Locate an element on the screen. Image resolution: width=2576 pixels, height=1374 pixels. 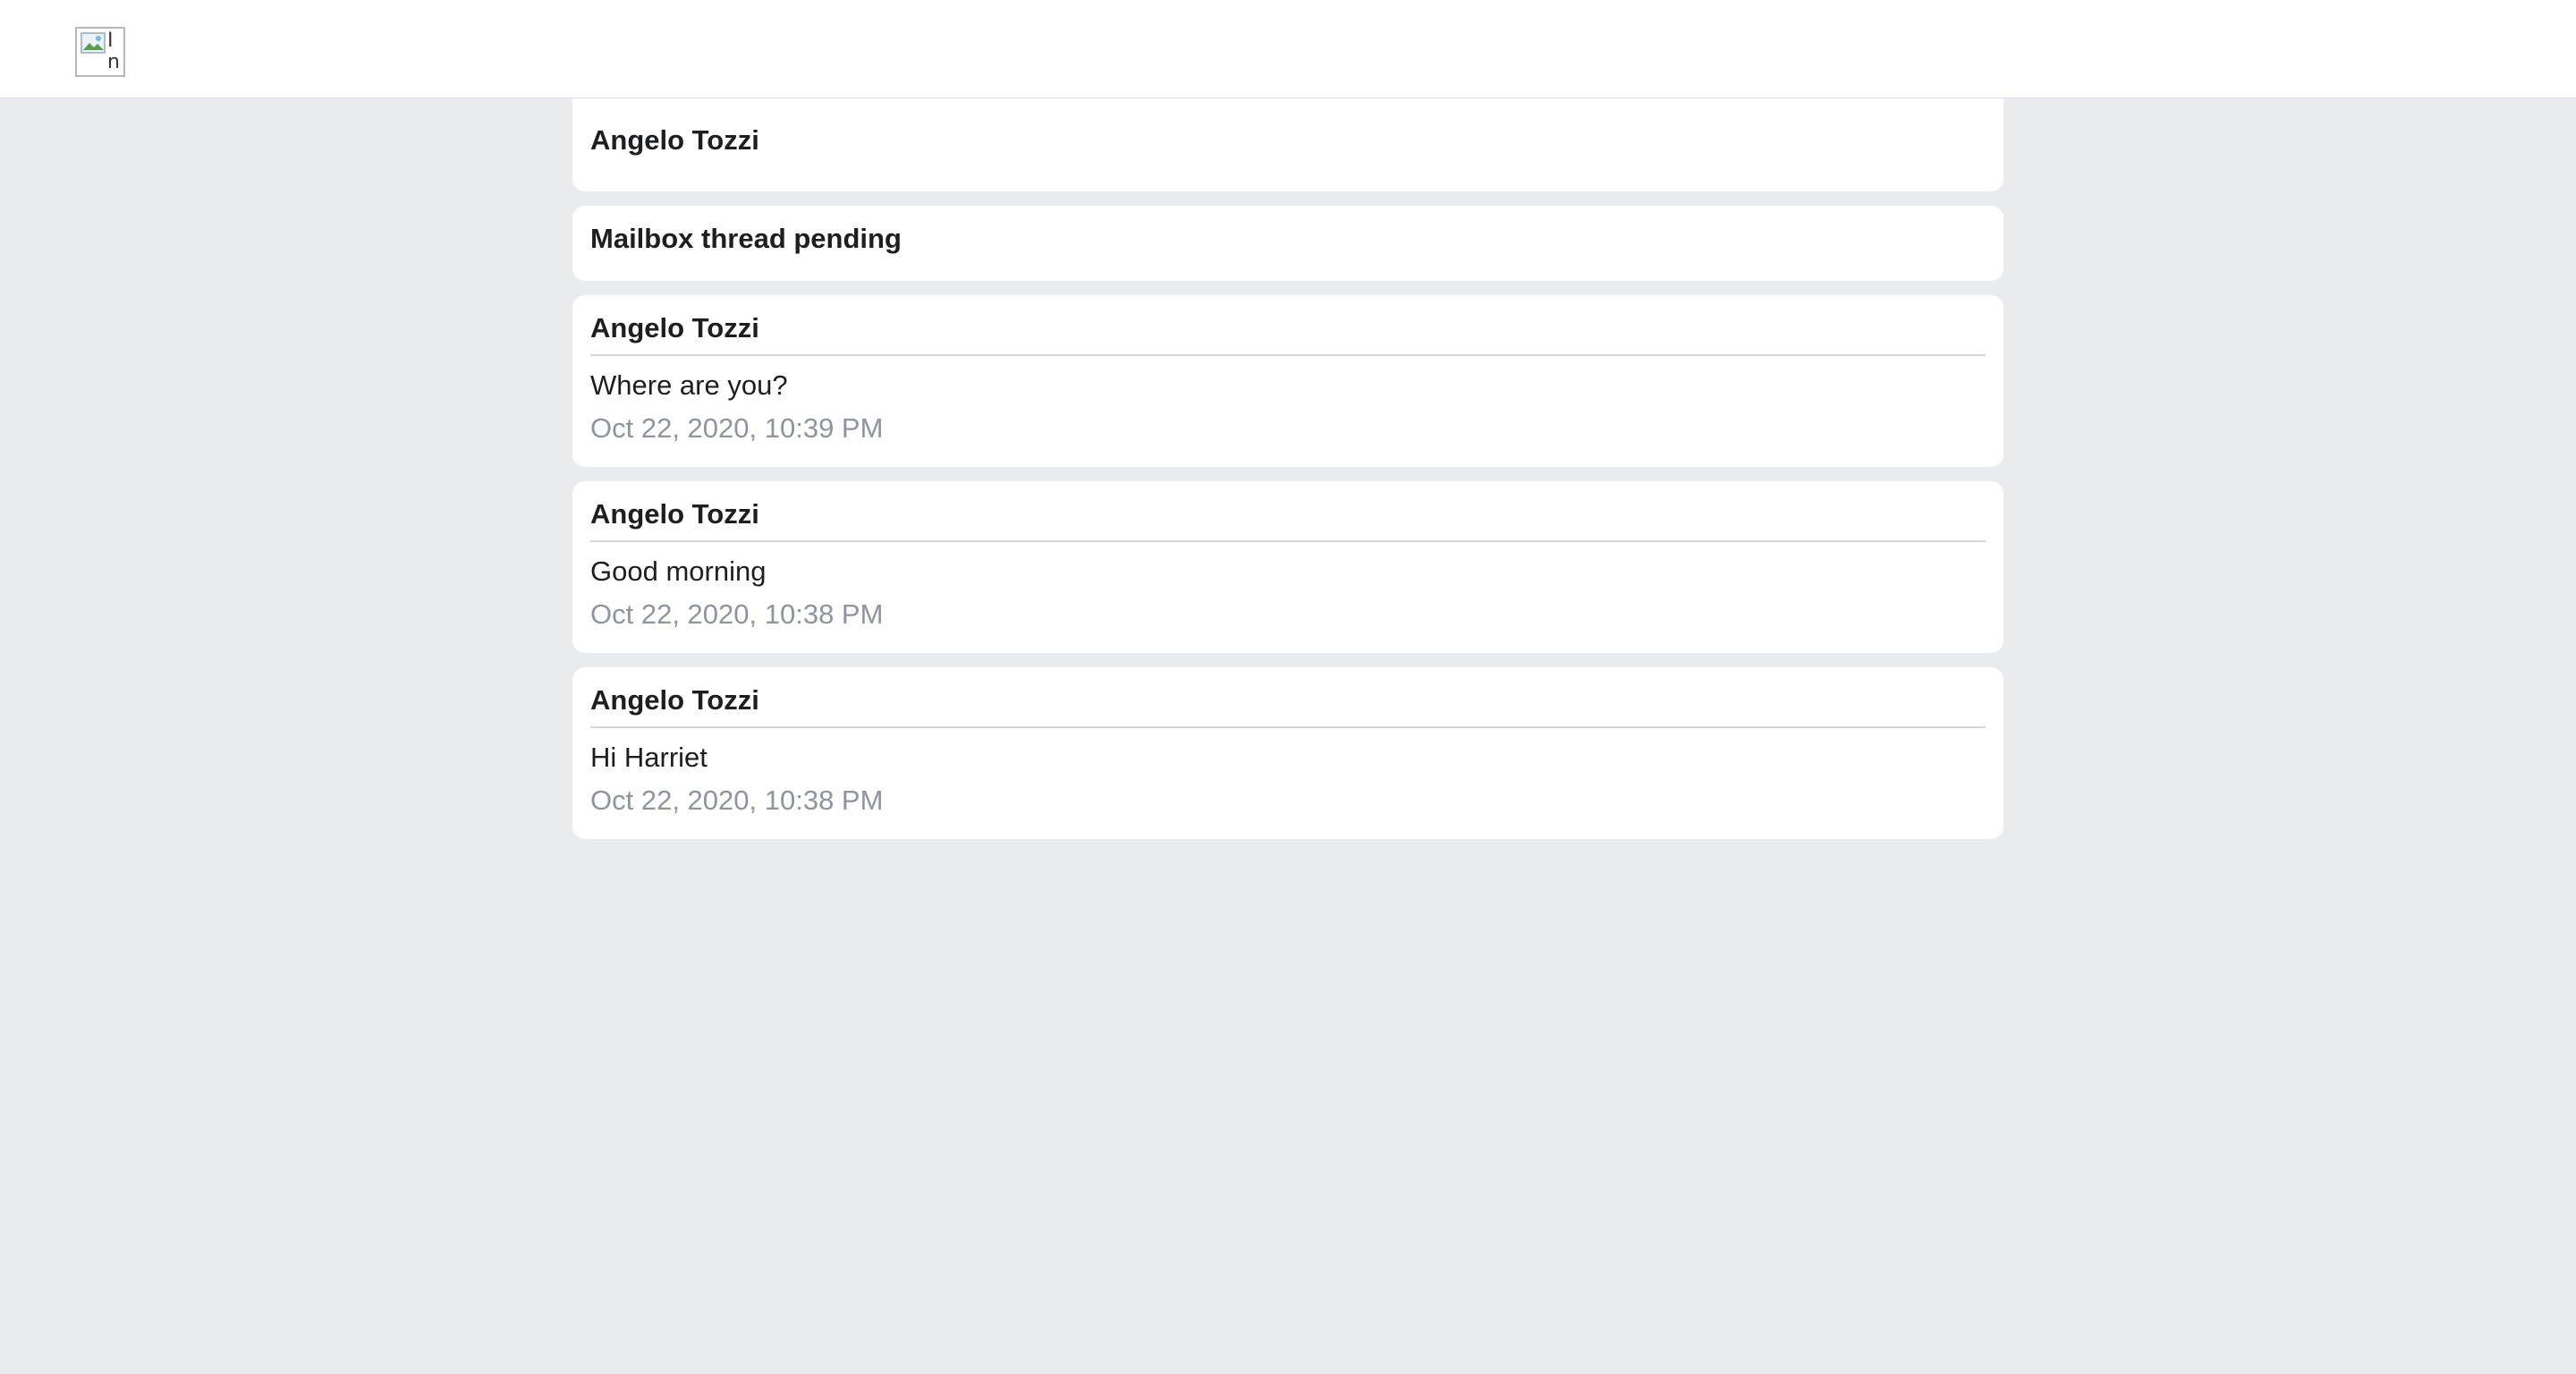
pending-notice: Mailbox thread pending is located at coordinates (746, 238).